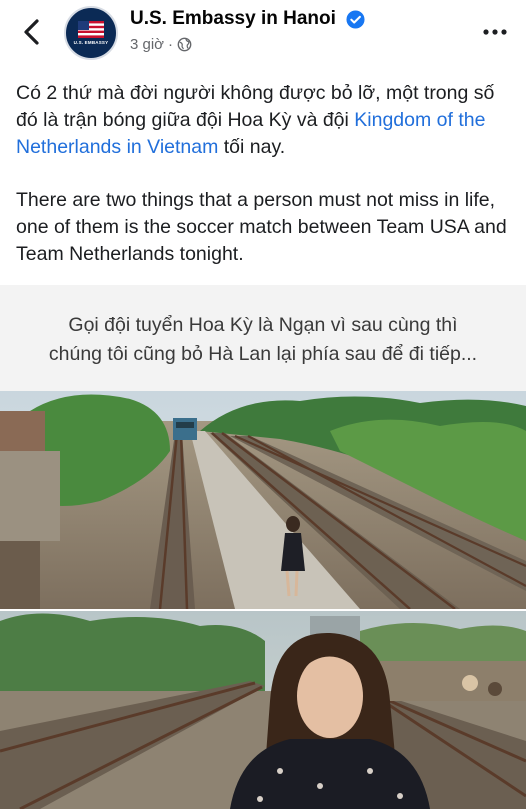 This screenshot has width=526, height=809. Describe the element at coordinates (91, 42) in the screenshot. I see `avatar-label: U.S. EMBASSY` at that location.